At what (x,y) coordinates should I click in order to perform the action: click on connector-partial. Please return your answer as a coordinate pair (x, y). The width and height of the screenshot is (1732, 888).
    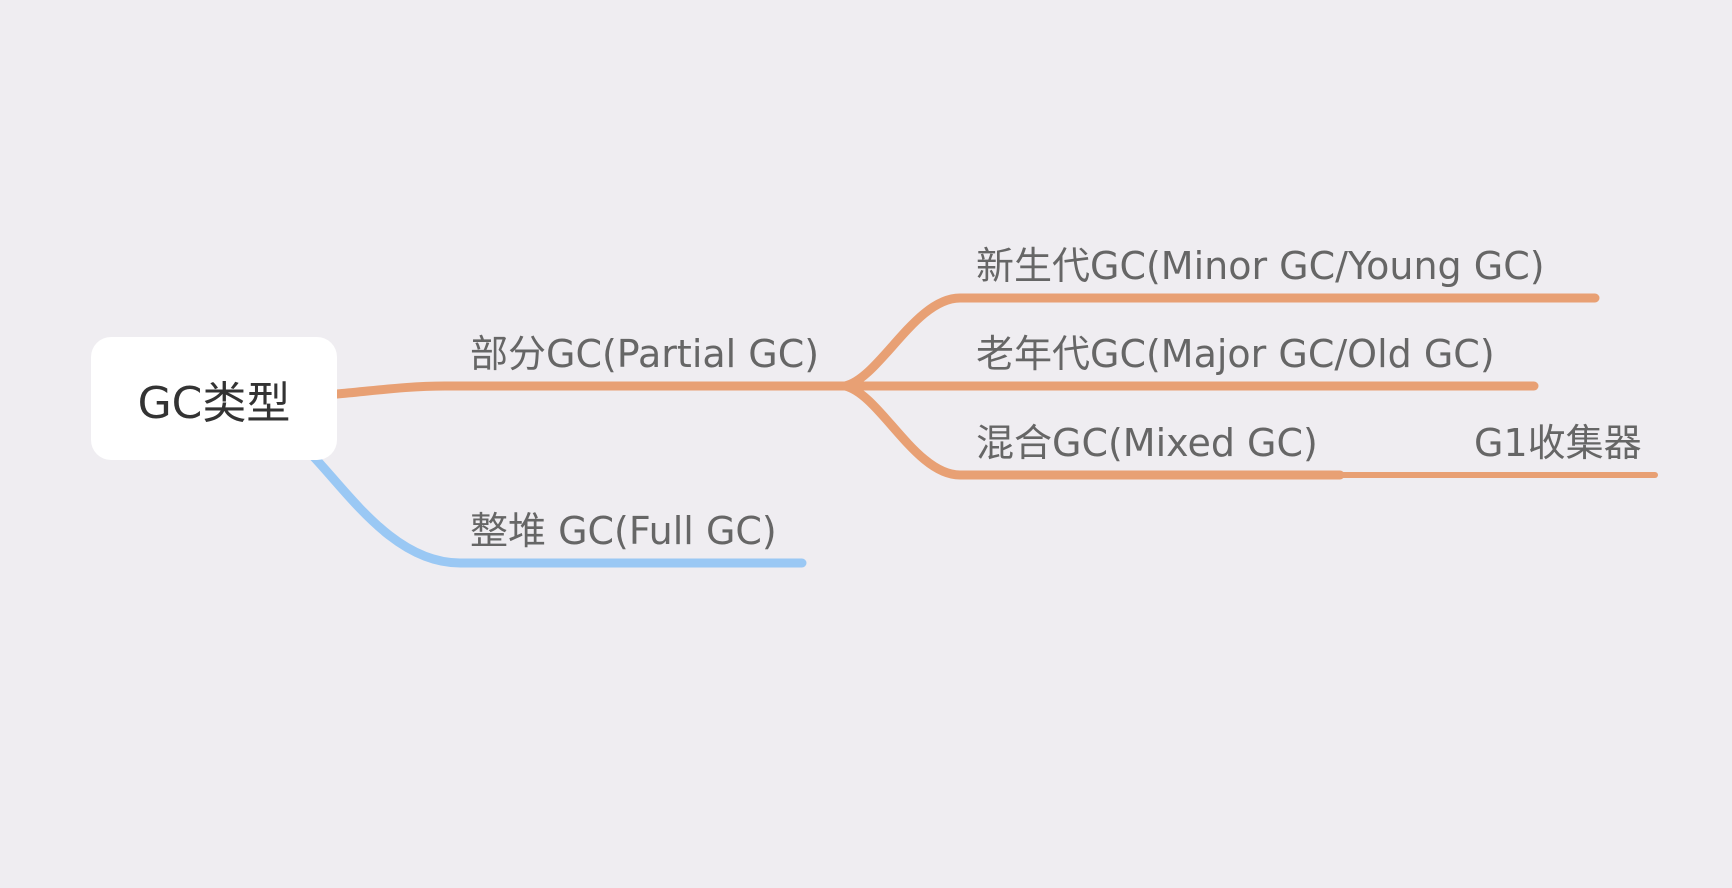
    Looking at the image, I should click on (591, 390).